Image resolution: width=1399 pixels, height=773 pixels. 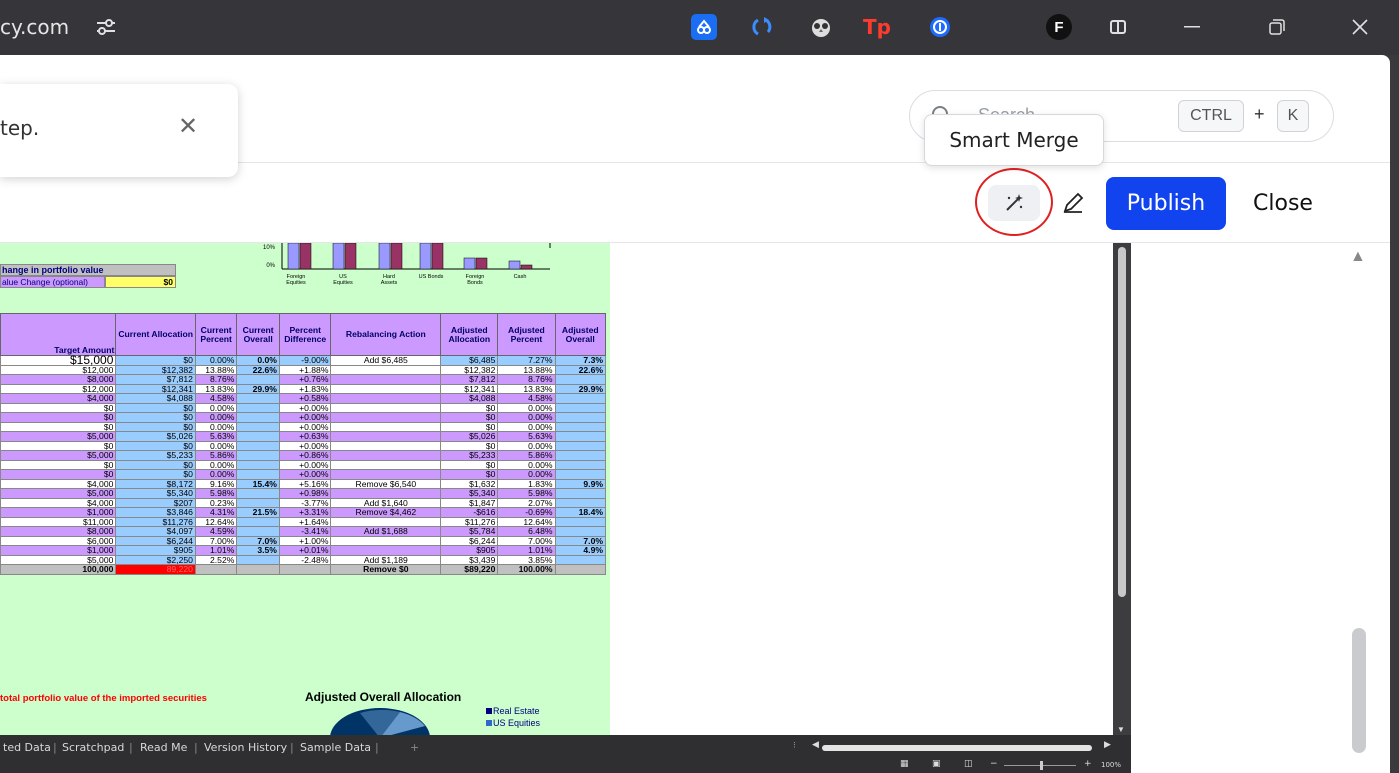 What do you see at coordinates (815, 745) in the screenshot?
I see `scroll-left-icon: ◀` at bounding box center [815, 745].